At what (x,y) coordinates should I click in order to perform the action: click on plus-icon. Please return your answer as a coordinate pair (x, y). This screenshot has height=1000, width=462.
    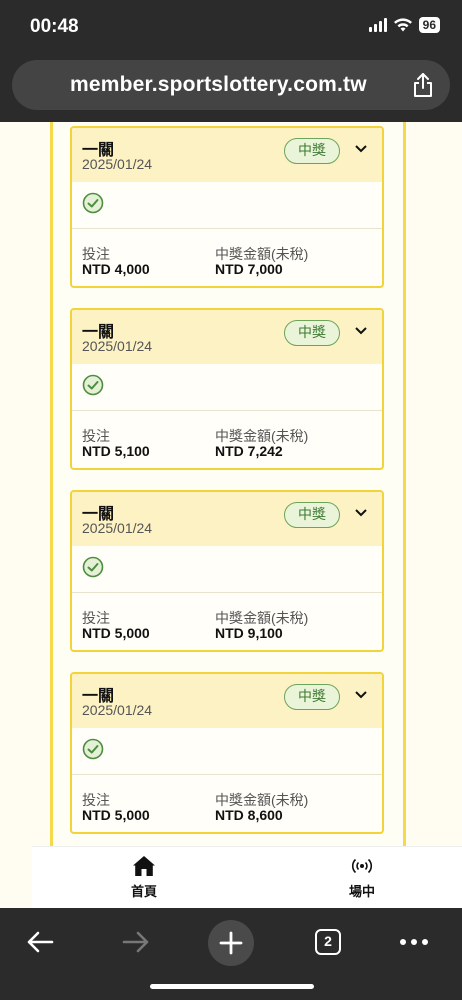
    Looking at the image, I should click on (231, 943).